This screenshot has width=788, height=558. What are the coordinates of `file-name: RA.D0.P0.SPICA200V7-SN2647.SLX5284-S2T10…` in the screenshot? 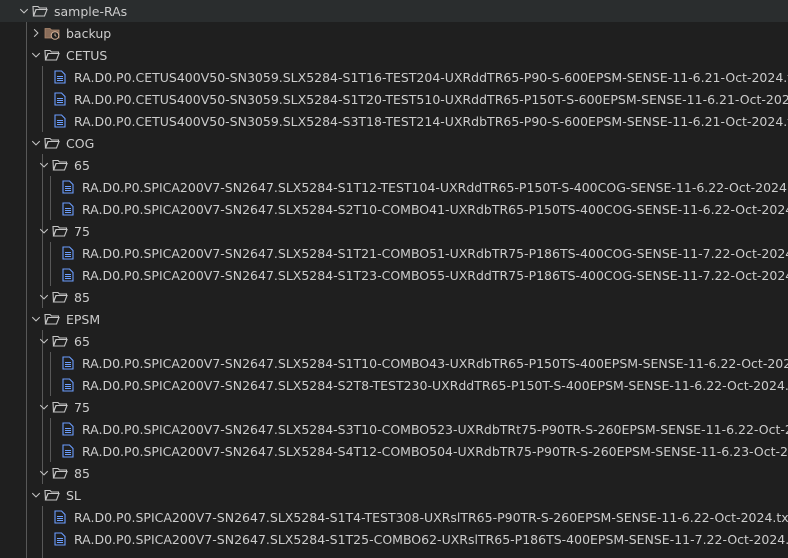 It's located at (435, 209).